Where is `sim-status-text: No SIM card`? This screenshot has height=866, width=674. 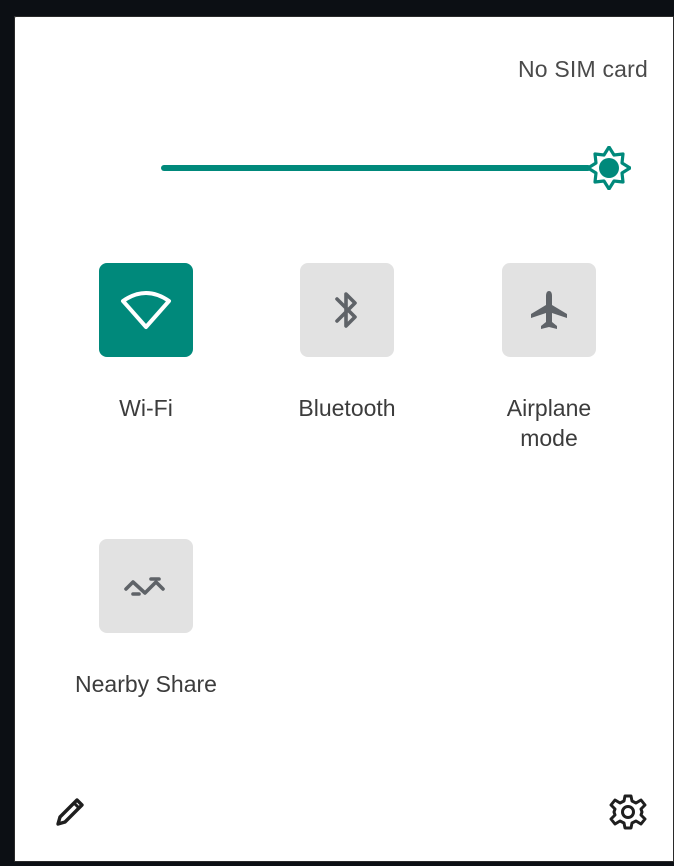
sim-status-text: No SIM card is located at coordinates (582, 69).